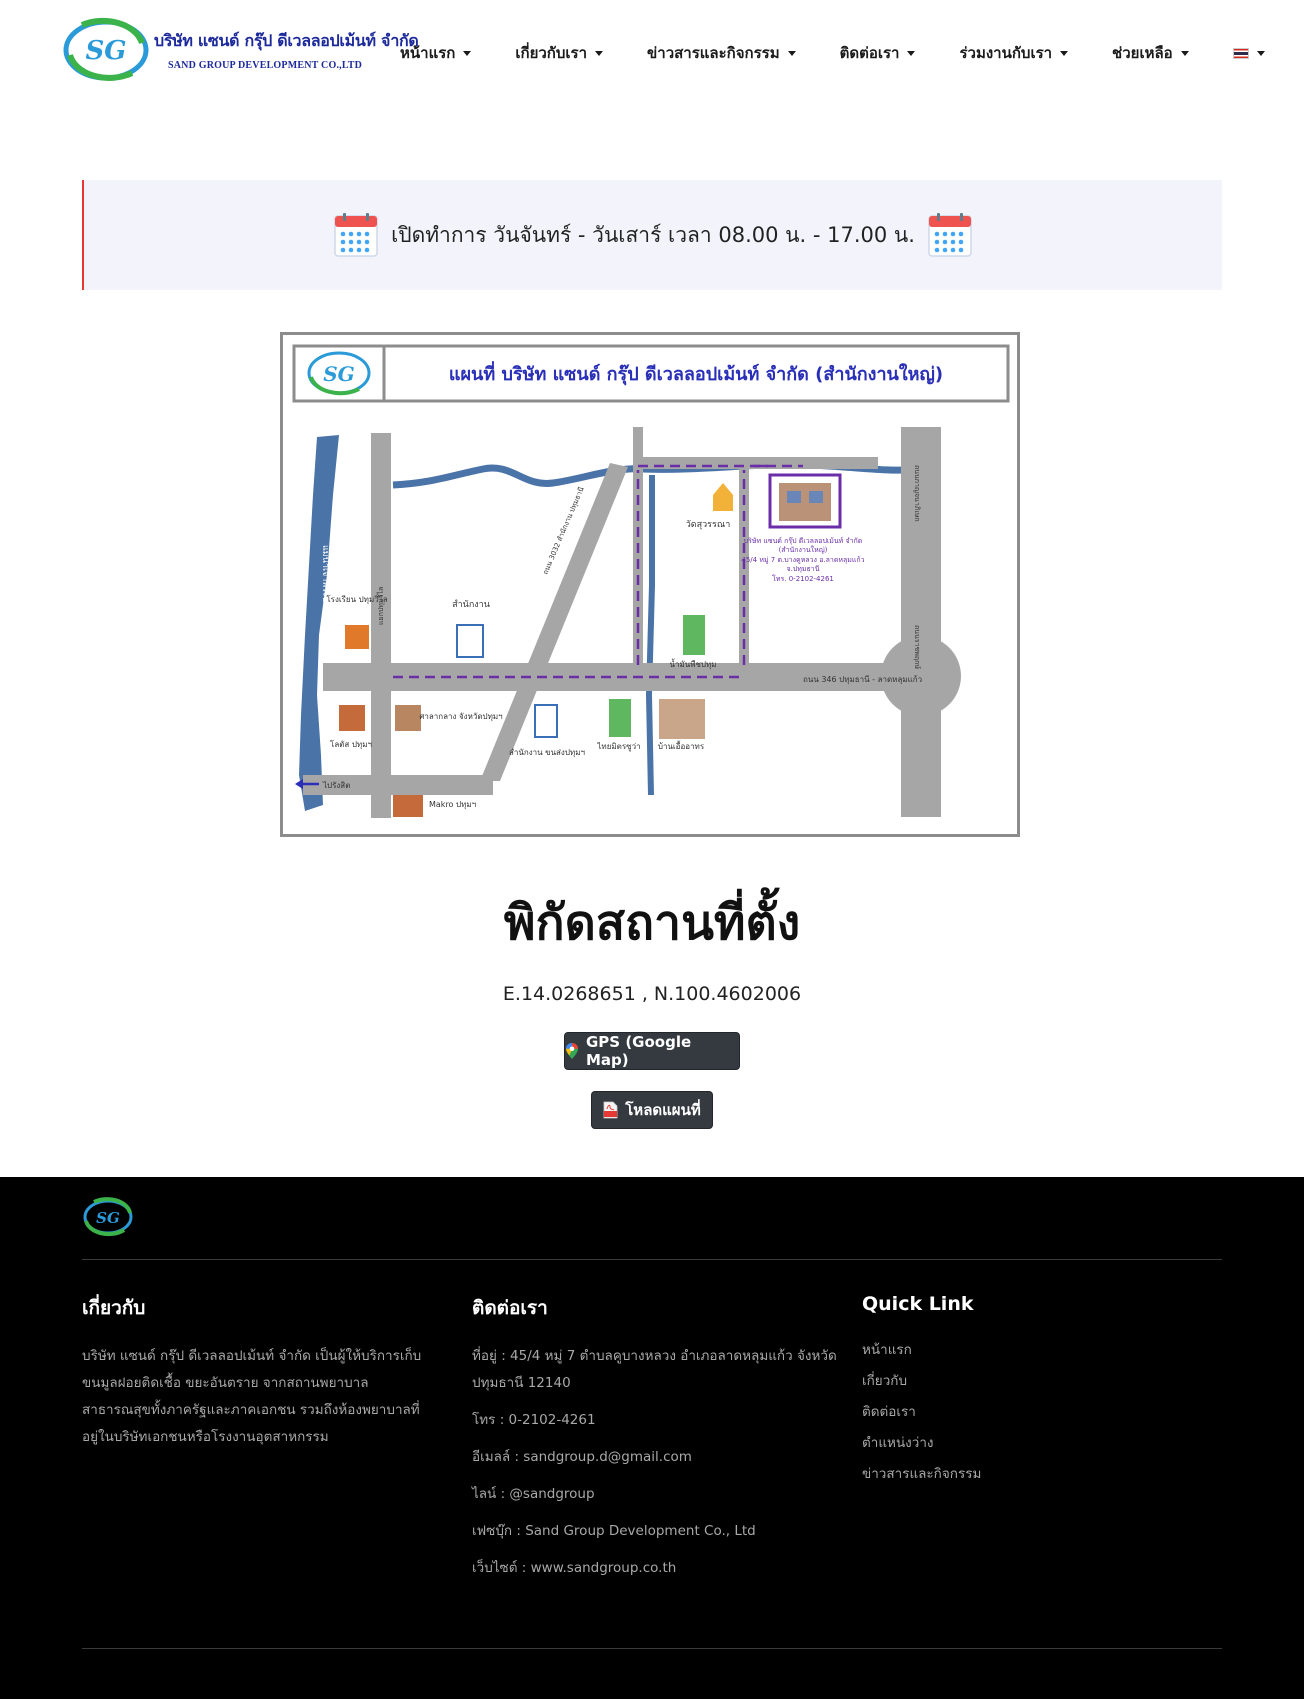 Image resolution: width=1304 pixels, height=1699 pixels. I want to click on location-coordinates: E.14.0268651 , N.100.4602006, so click(652, 994).